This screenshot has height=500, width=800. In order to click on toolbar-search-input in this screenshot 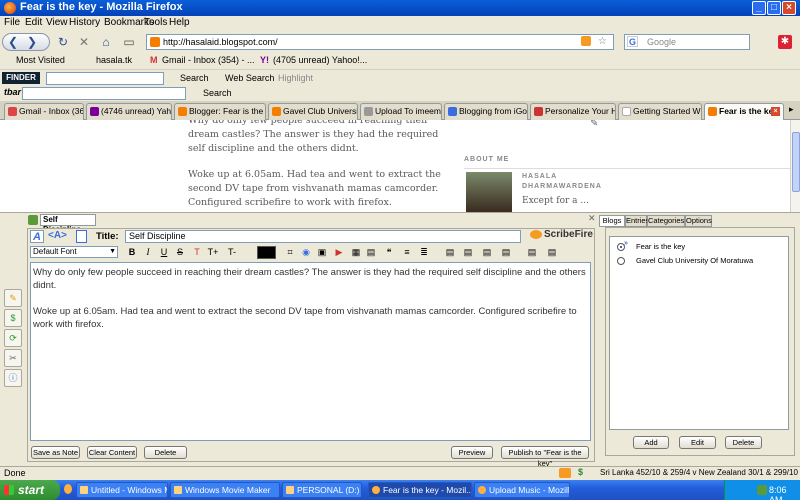, I will do `click(105, 78)`.